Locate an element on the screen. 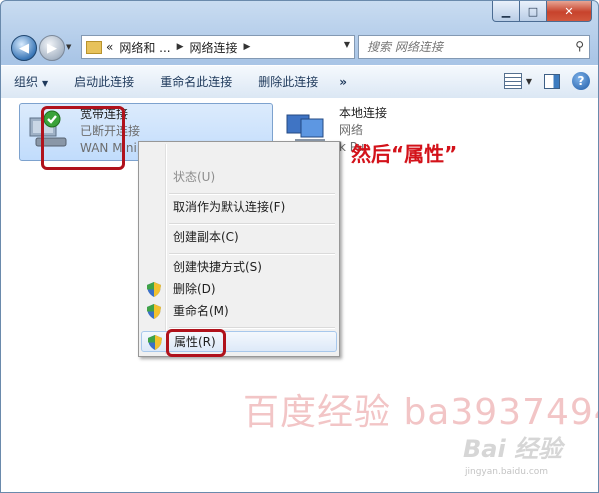  maximize-button: □ is located at coordinates (533, 11).